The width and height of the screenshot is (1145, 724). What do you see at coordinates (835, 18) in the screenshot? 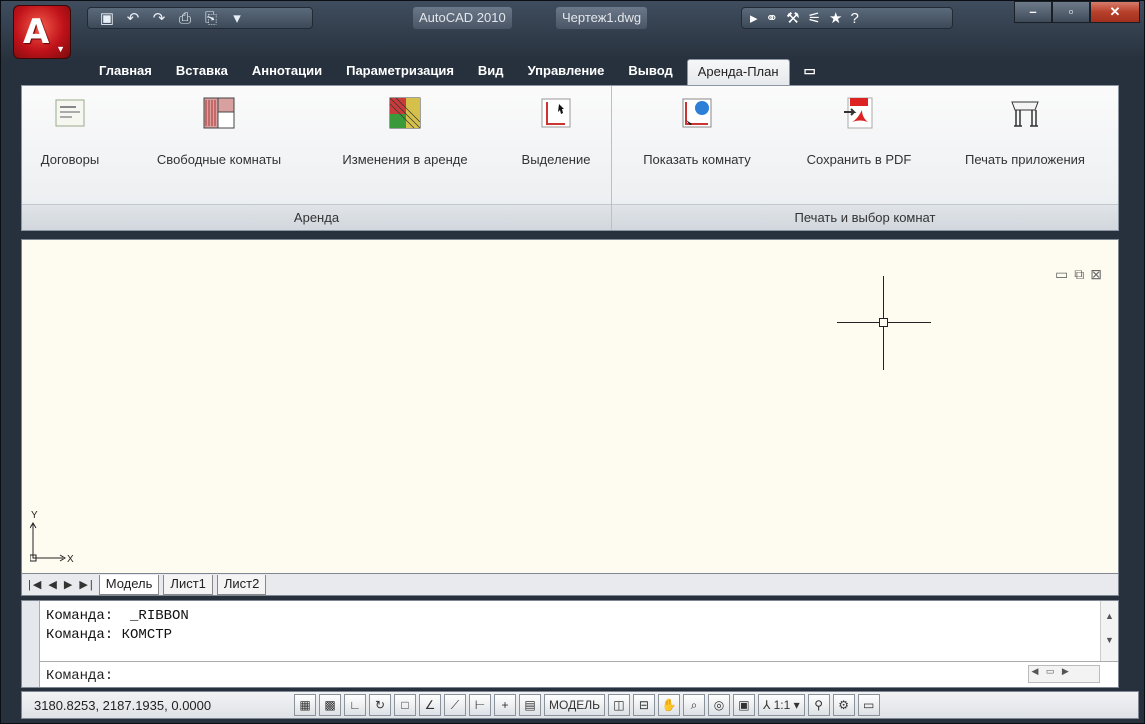
I see `star-icon: ★` at bounding box center [835, 18].